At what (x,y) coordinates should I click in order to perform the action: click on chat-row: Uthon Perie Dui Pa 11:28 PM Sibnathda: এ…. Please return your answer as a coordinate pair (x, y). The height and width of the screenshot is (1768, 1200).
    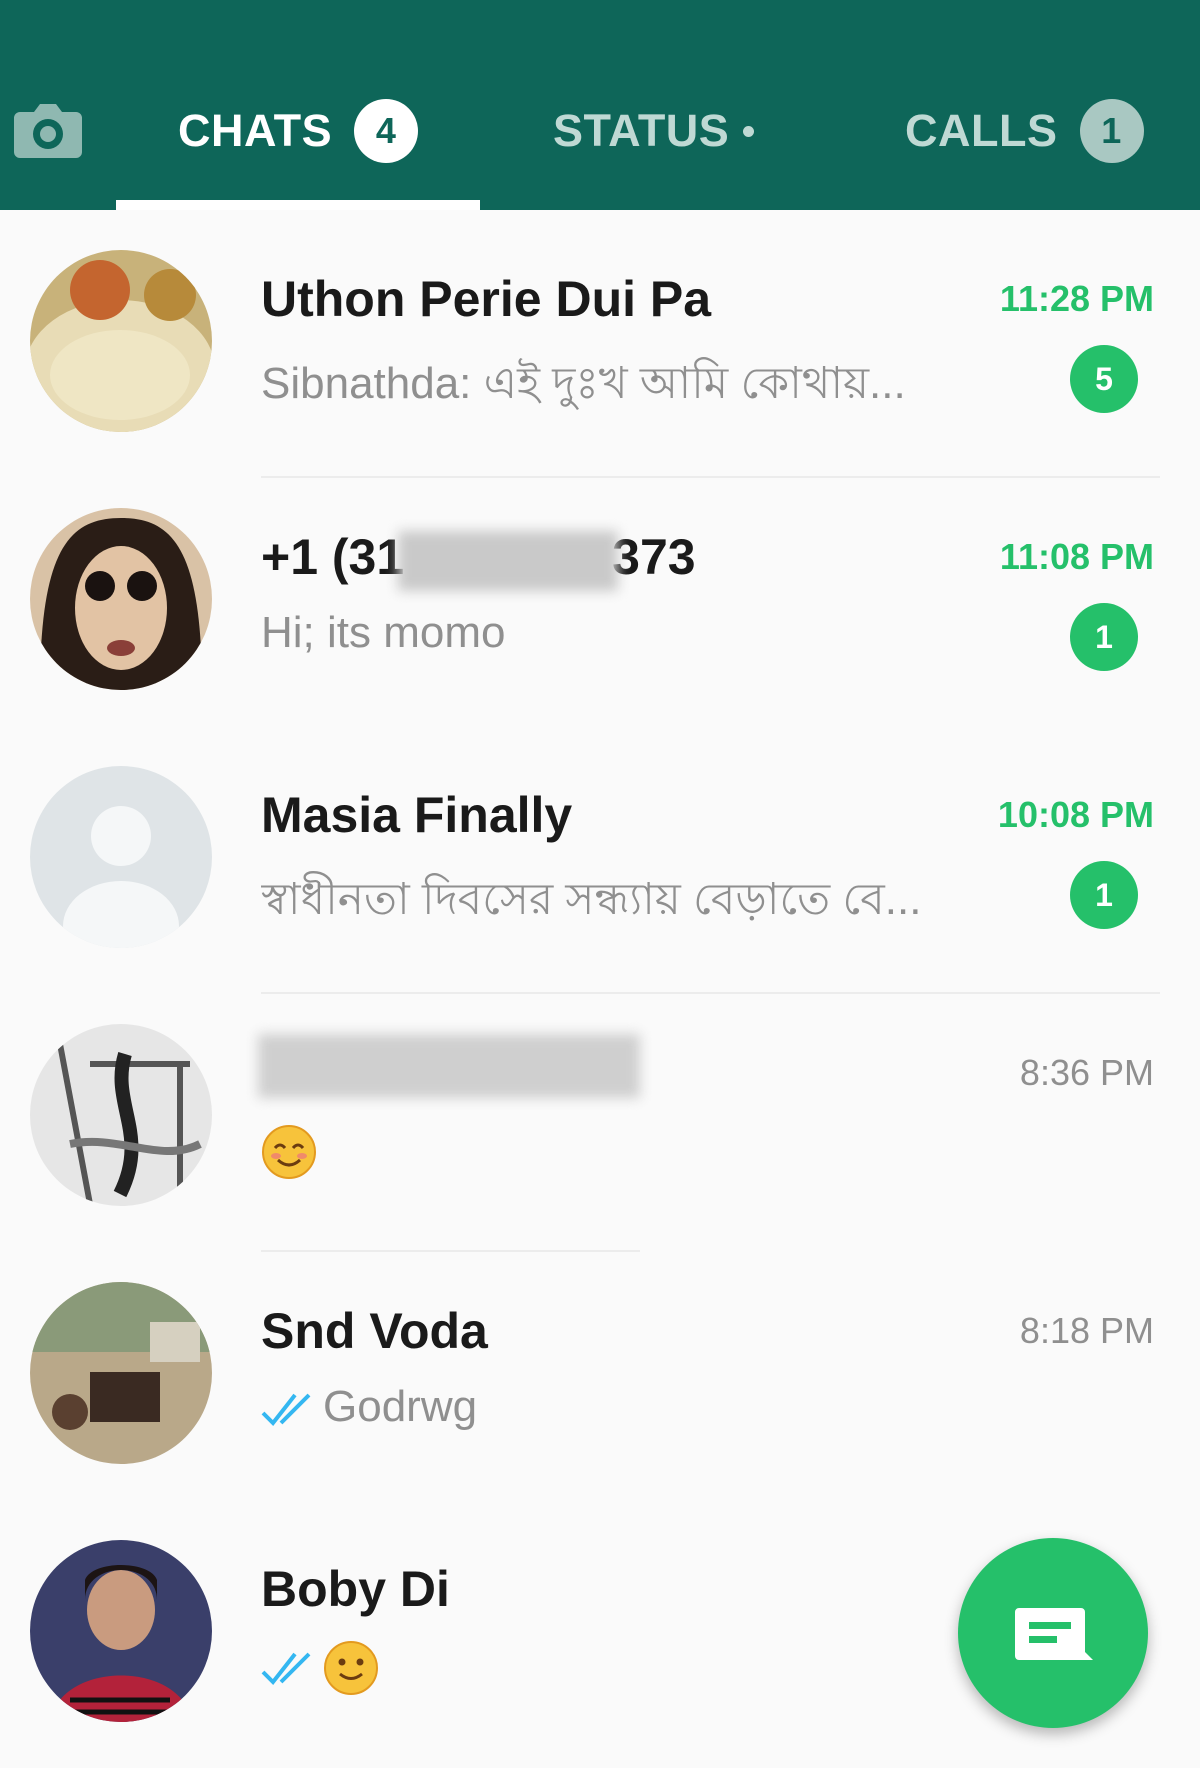
    Looking at the image, I should click on (600, 349).